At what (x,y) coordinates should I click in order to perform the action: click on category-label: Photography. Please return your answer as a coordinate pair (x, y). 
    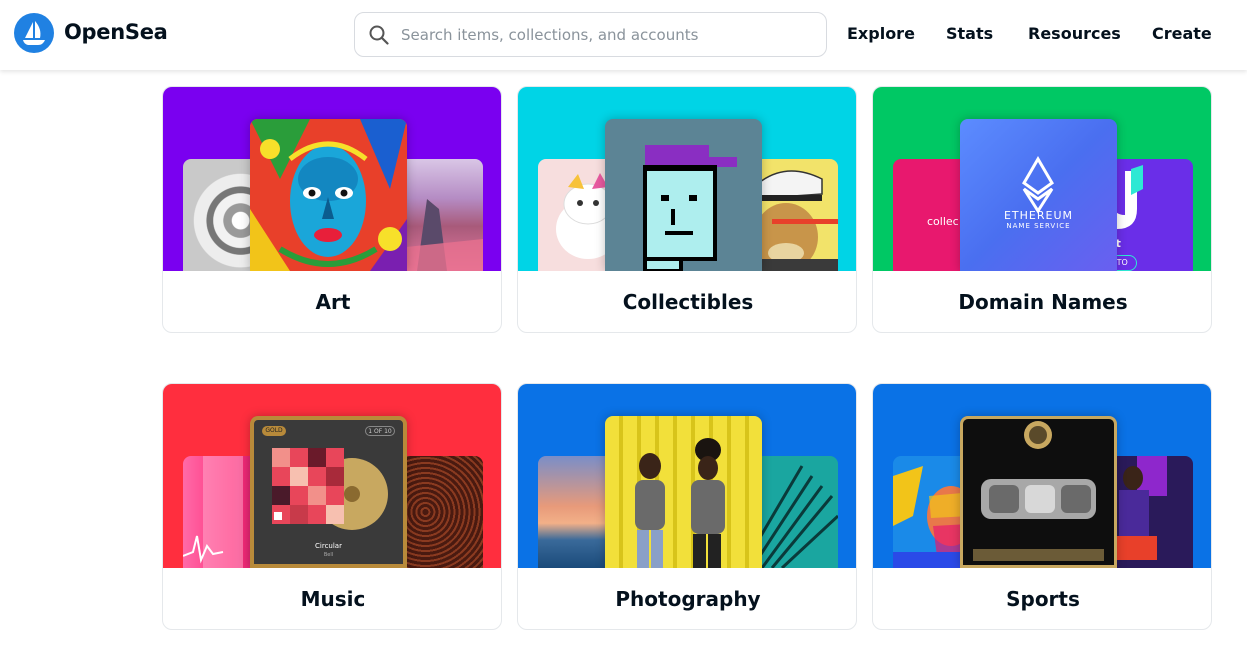
    Looking at the image, I should click on (688, 599).